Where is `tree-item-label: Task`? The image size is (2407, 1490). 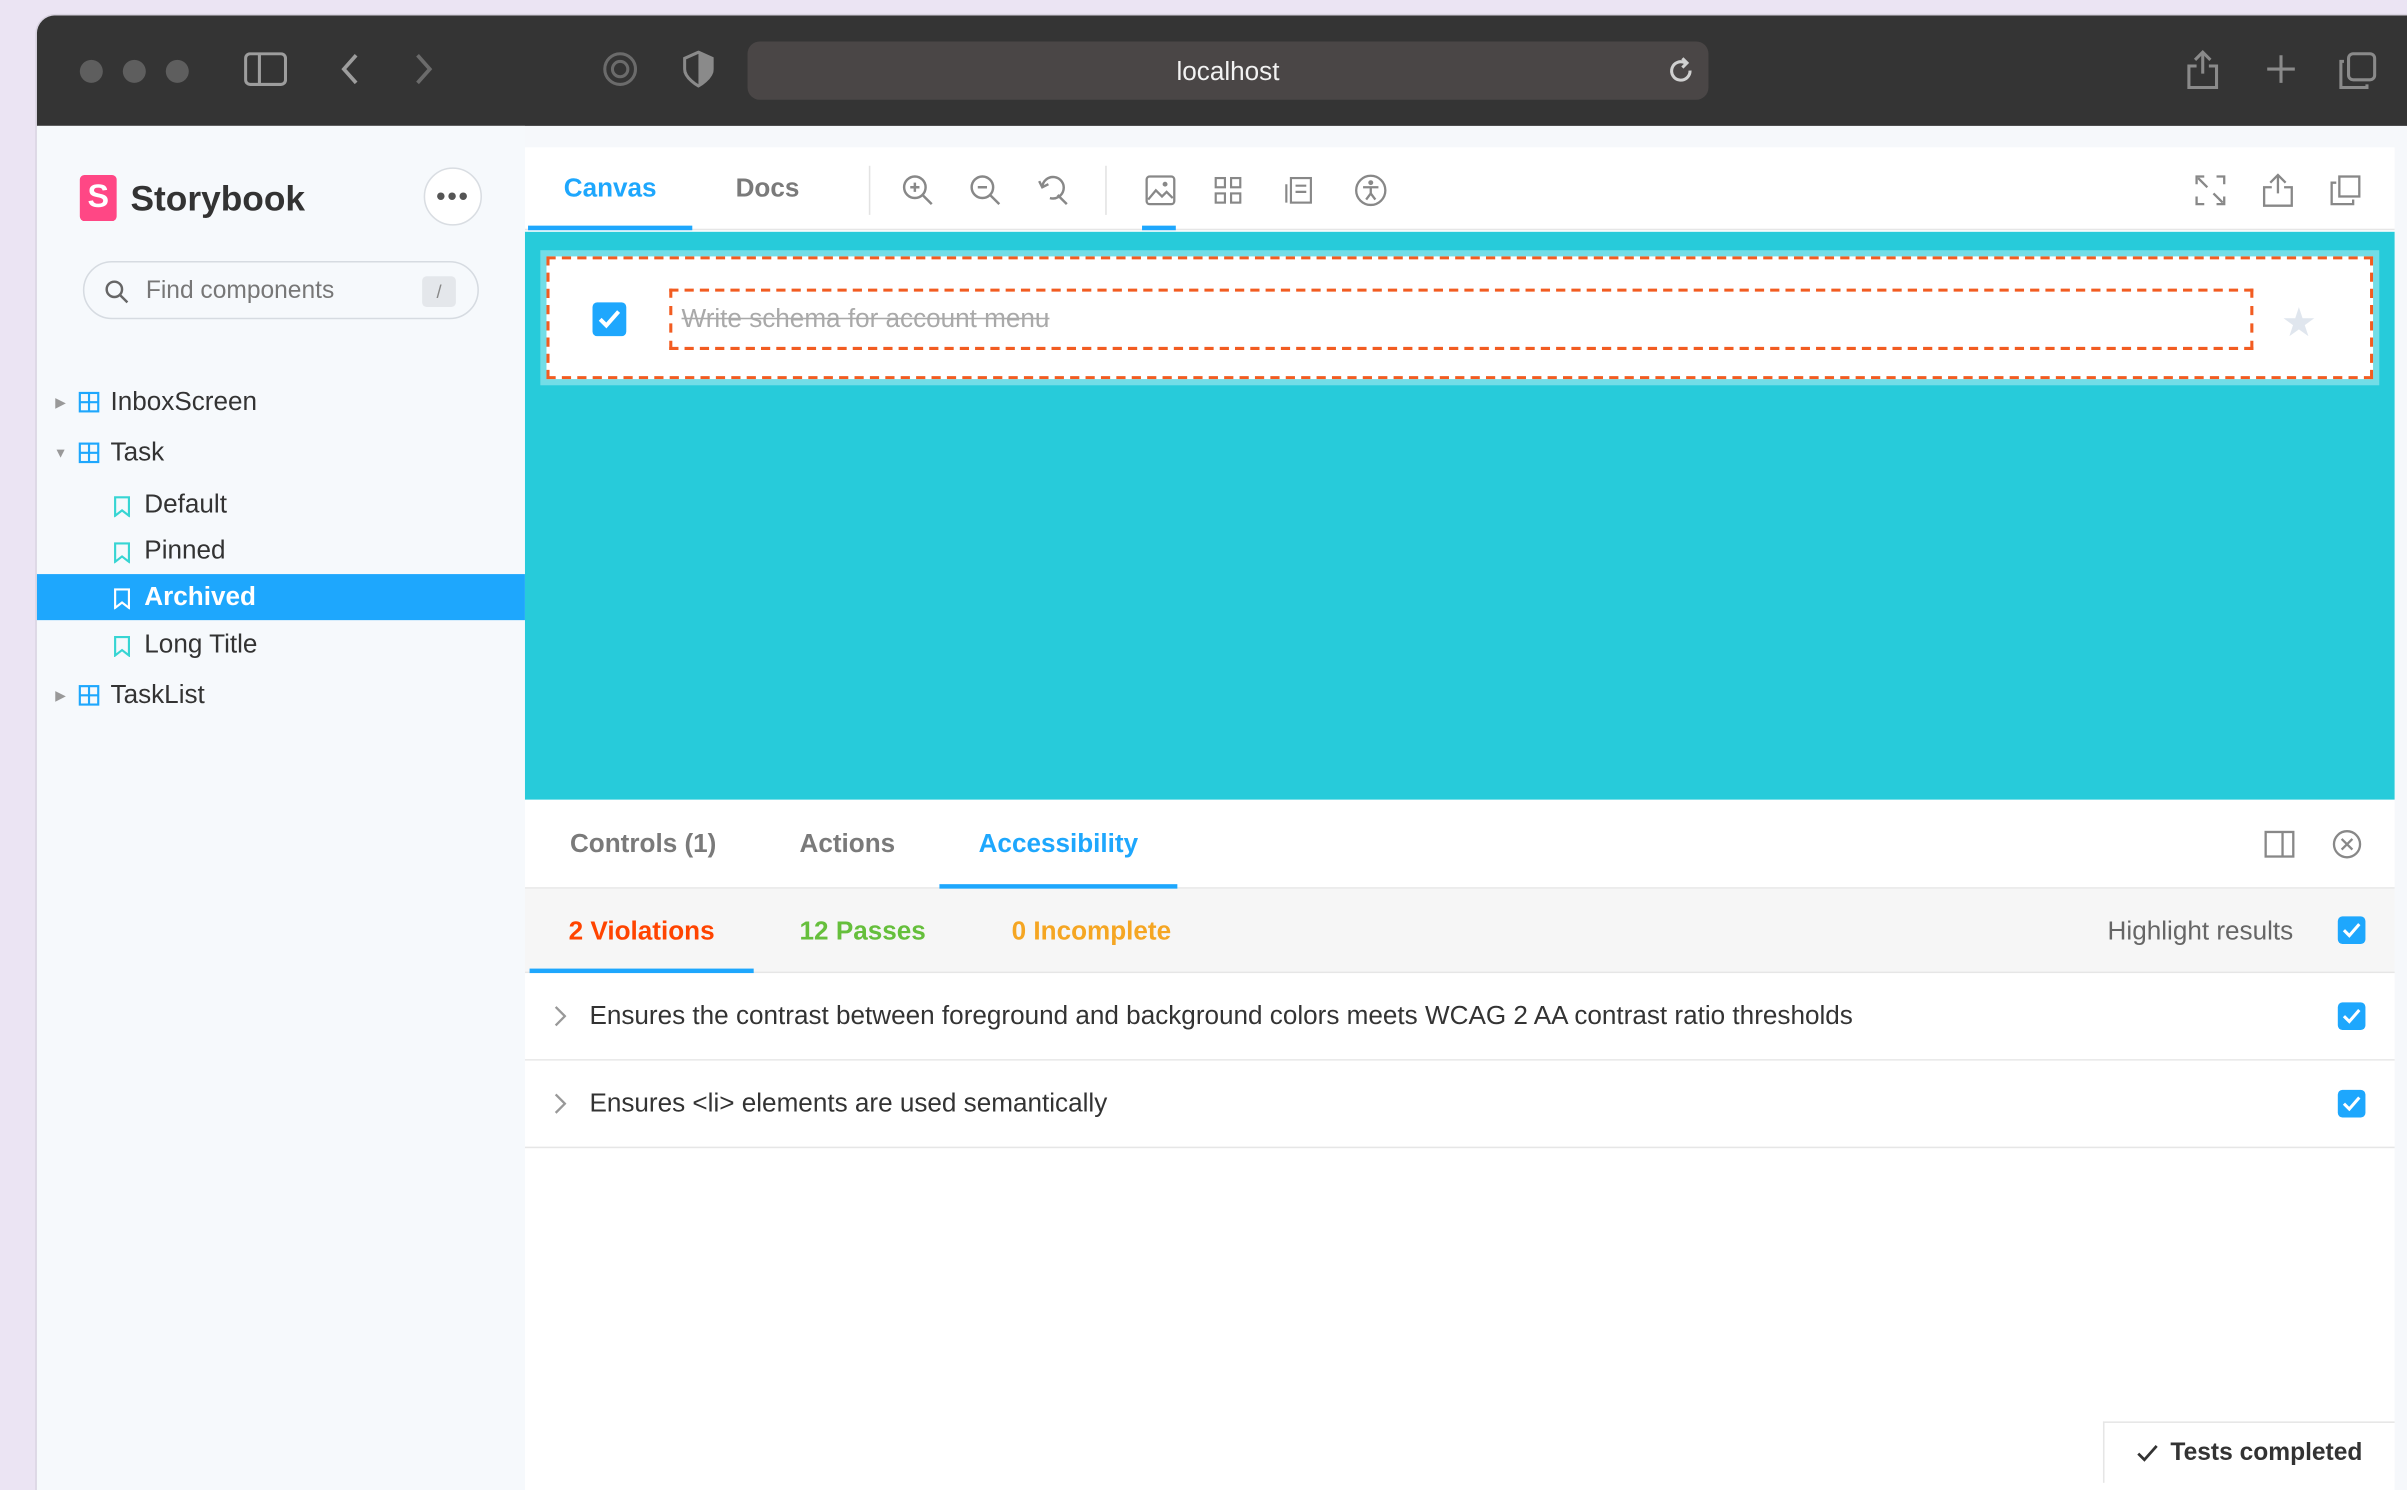
tree-item-label: Task is located at coordinates (137, 452).